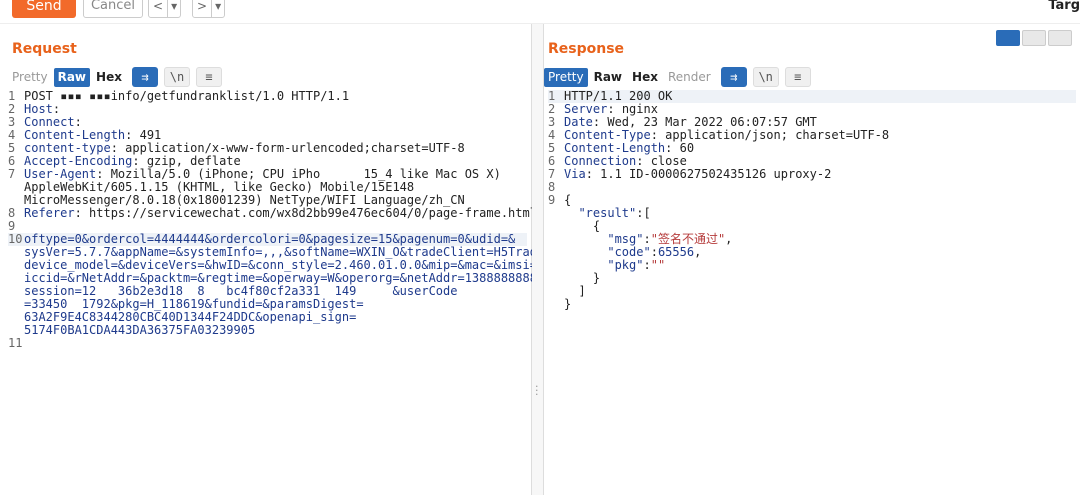 Image resolution: width=1080 pixels, height=495 pixels. Describe the element at coordinates (575, 174) in the screenshot. I see `header-name: Via` at that location.